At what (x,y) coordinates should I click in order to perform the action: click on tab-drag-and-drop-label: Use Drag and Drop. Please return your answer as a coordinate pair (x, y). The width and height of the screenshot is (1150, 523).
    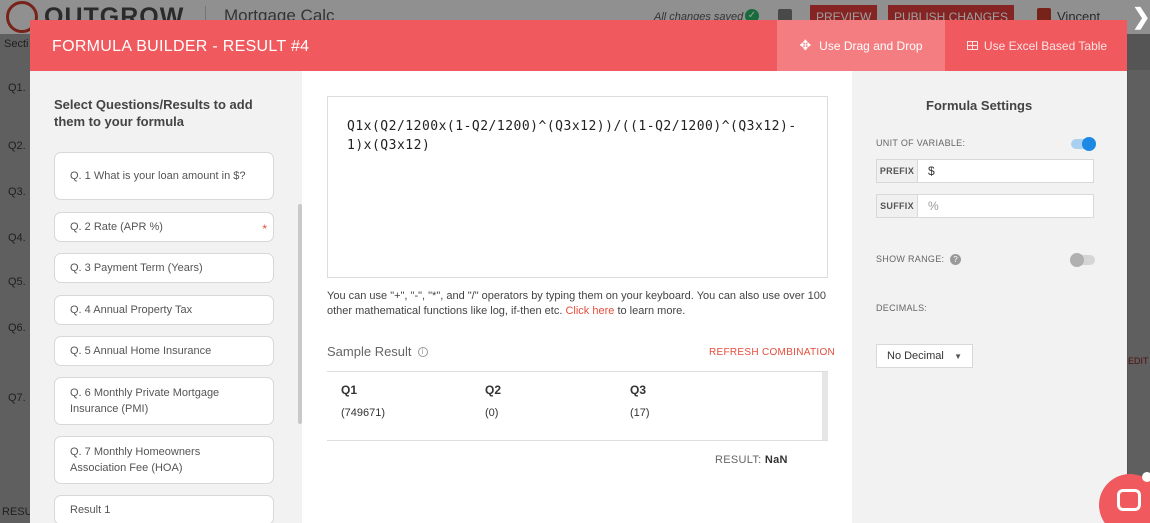
    Looking at the image, I should click on (871, 45).